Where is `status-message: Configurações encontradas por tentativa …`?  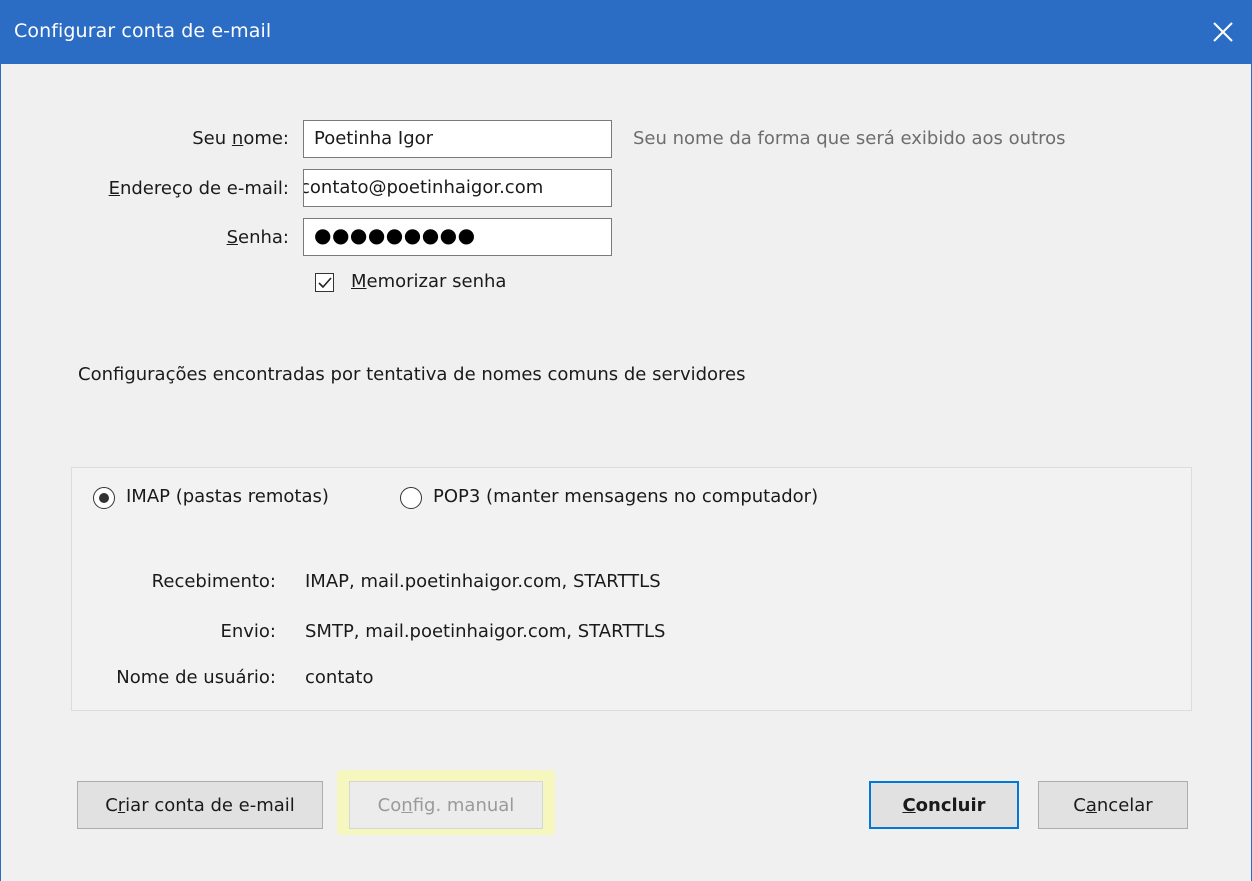
status-message: Configurações encontradas por tentativa … is located at coordinates (412, 374).